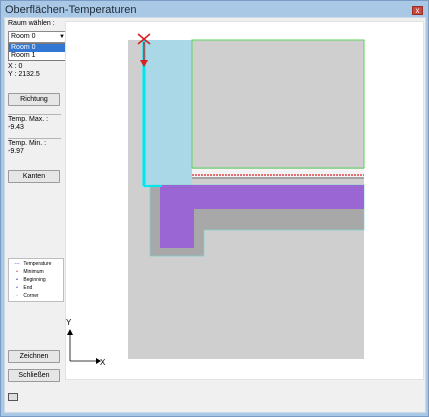 This screenshot has height=417, width=429. What do you see at coordinates (103, 362) in the screenshot?
I see `x-axis-label: X` at bounding box center [103, 362].